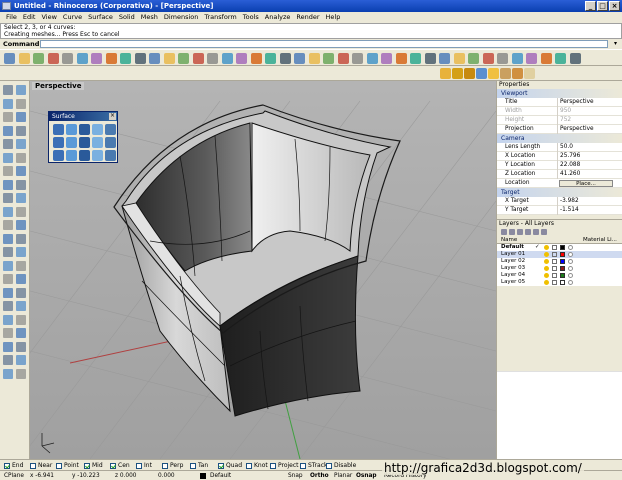 This screenshot has width=622, height=480. Describe the element at coordinates (278, 17) in the screenshot. I see `menu-analyze: Analyze` at that location.